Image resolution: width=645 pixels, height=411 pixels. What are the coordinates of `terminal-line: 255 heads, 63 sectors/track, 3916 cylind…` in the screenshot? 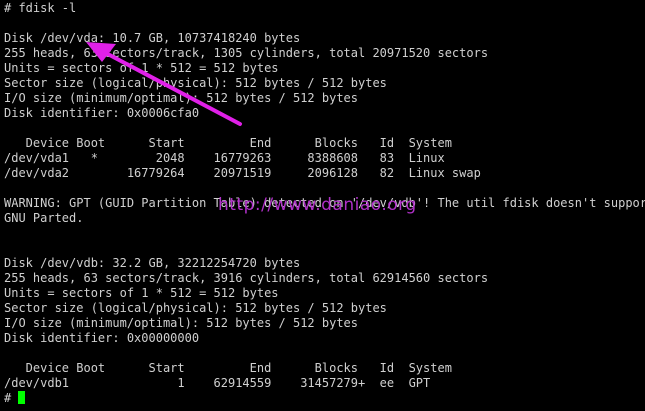 It's located at (246, 278).